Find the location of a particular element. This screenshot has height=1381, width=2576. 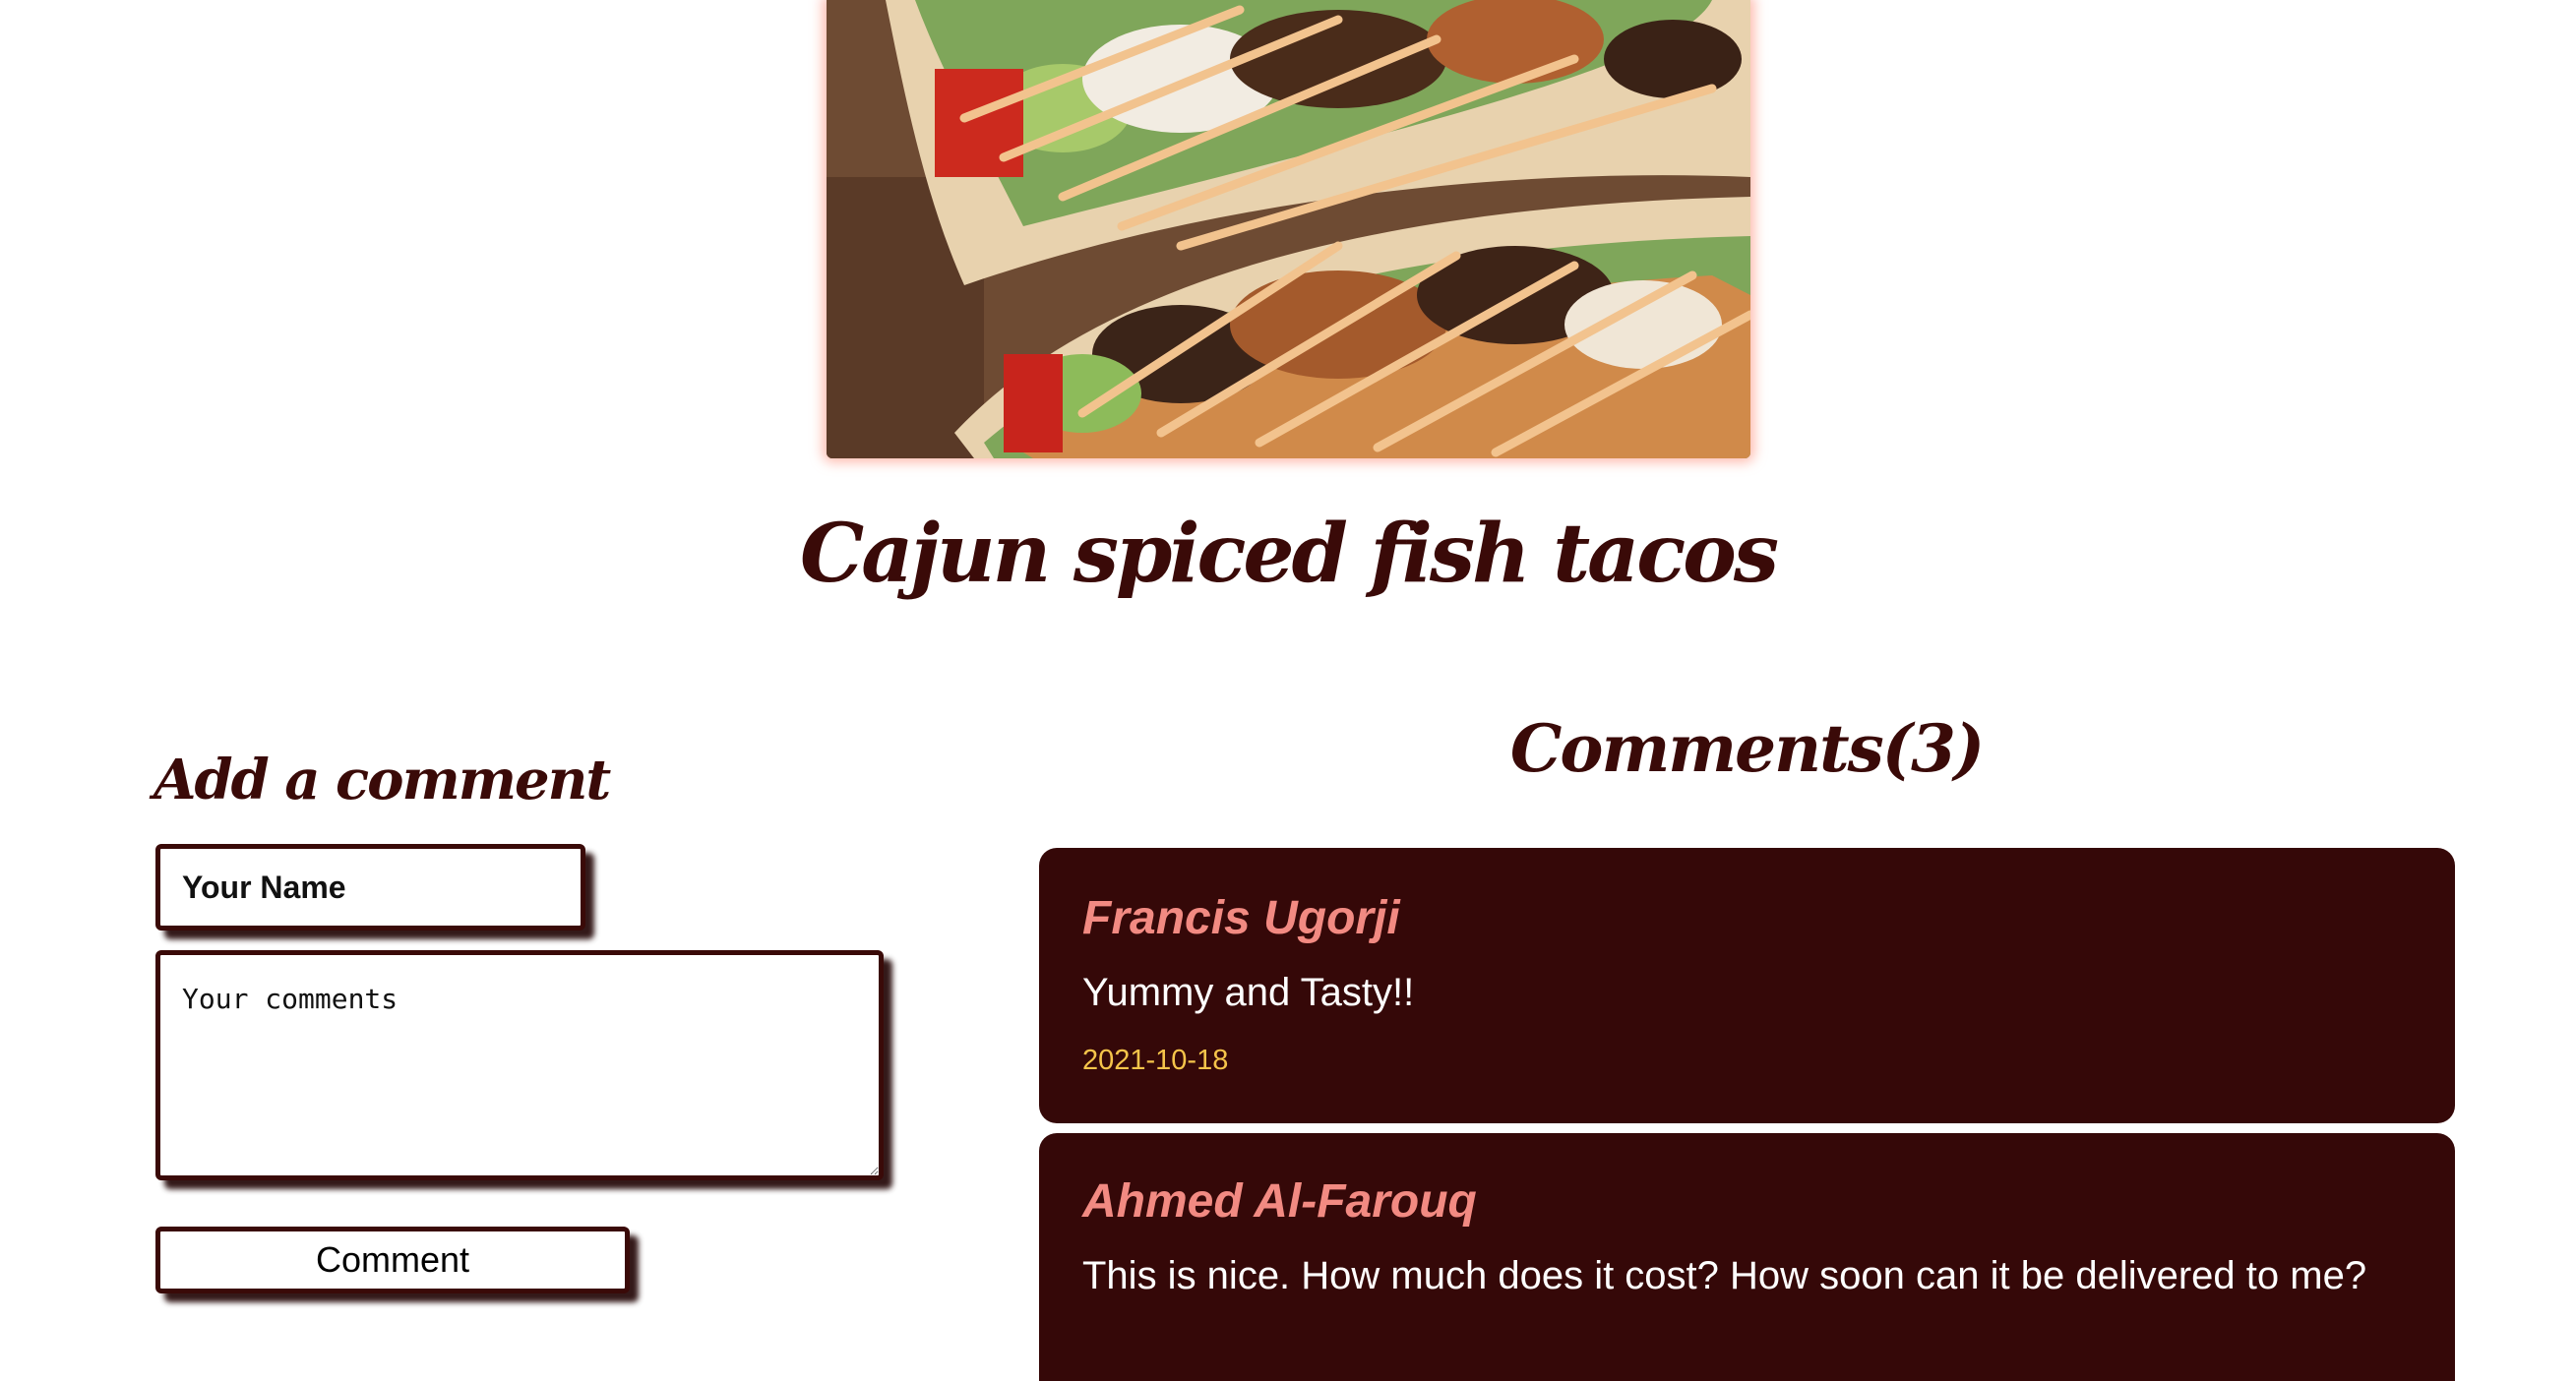

comment-author: Ahmed Al-Farouq is located at coordinates (1279, 1201).